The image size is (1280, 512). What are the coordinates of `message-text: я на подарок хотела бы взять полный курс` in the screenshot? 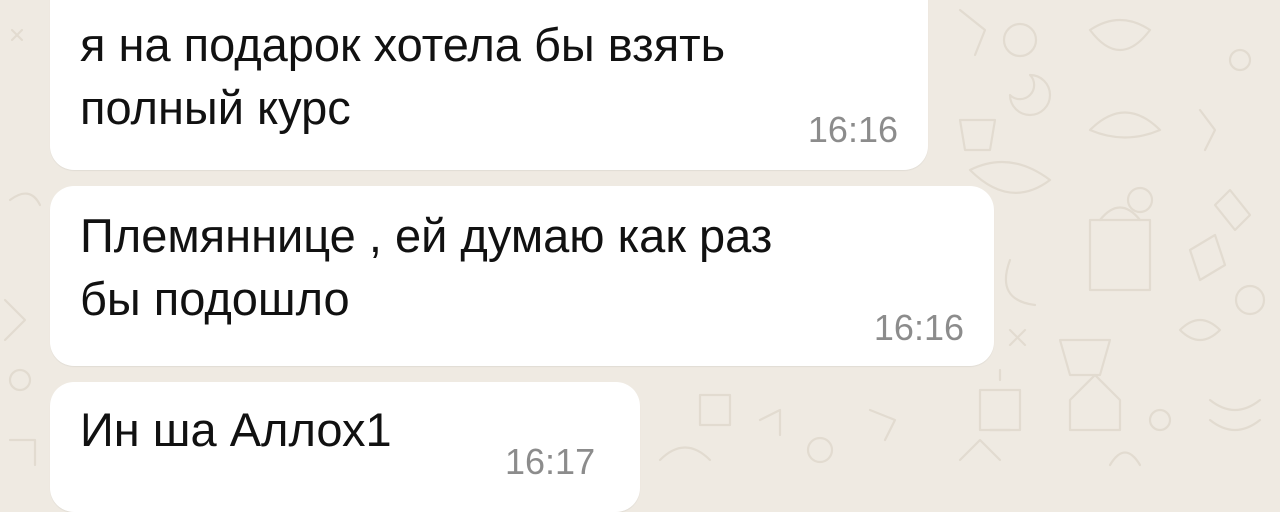 It's located at (403, 76).